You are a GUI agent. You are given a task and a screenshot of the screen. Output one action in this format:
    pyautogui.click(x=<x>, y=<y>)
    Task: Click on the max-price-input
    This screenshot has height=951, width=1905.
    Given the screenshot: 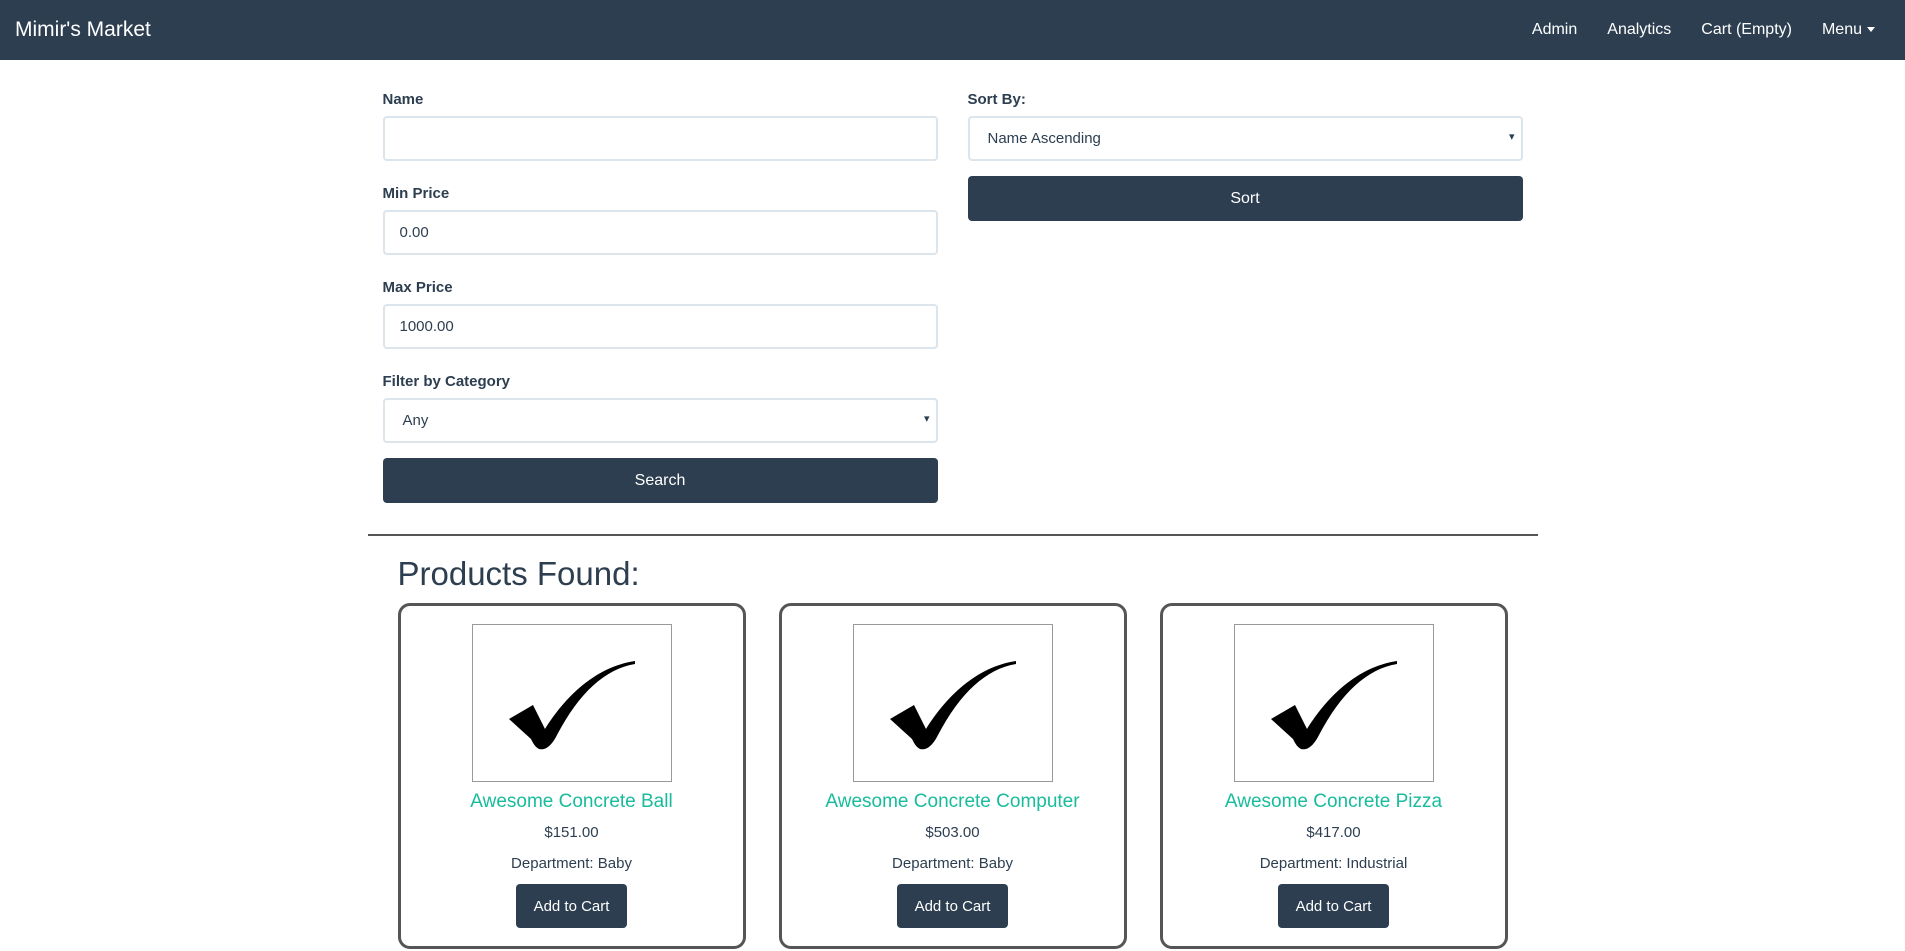 What is the action you would take?
    pyautogui.click(x=660, y=326)
    